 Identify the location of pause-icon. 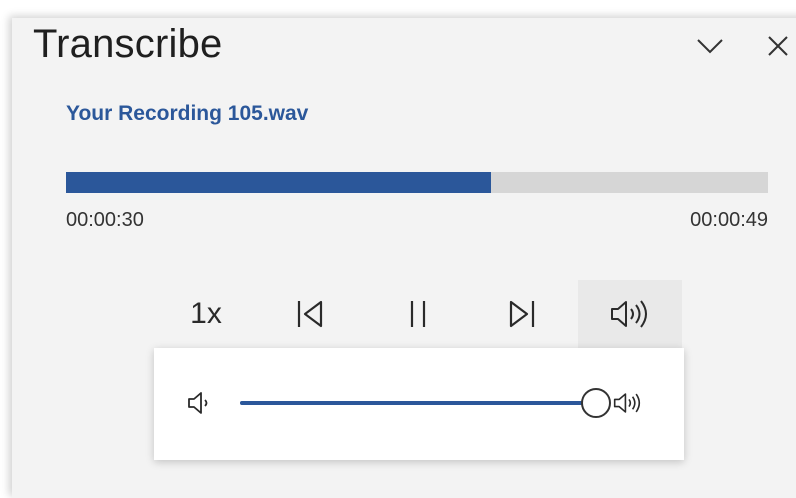
(418, 314).